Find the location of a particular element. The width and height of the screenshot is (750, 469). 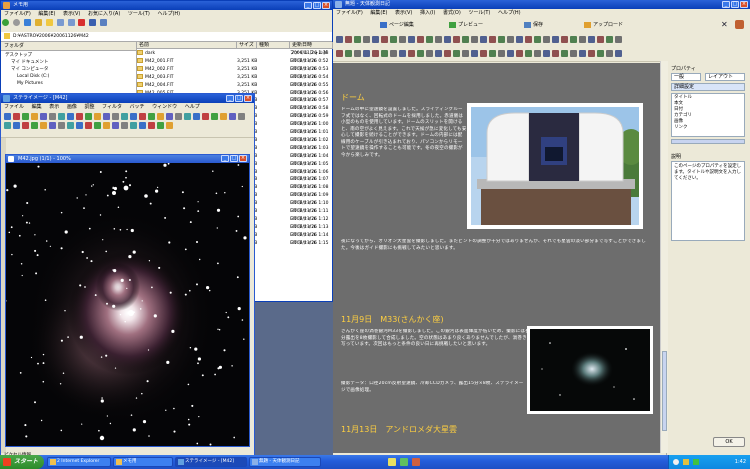

menu-item: ウィンドウ is located at coordinates (164, 107).